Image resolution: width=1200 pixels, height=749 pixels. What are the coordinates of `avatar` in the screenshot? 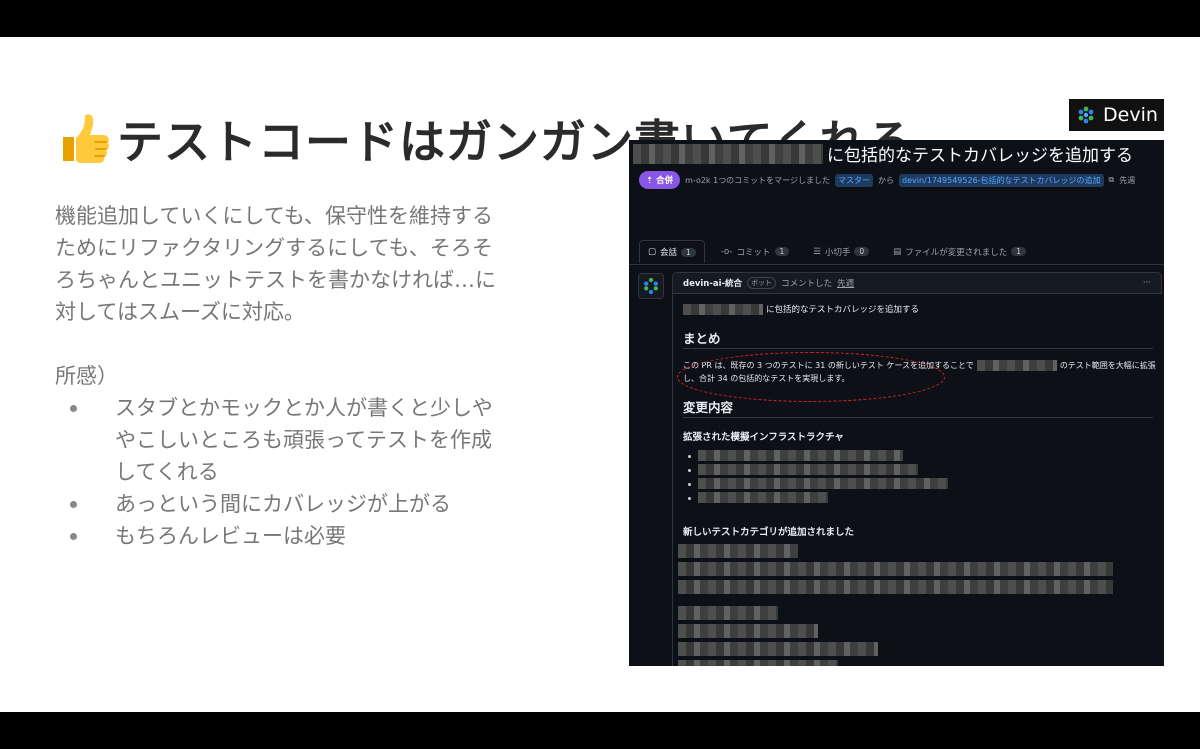 It's located at (651, 286).